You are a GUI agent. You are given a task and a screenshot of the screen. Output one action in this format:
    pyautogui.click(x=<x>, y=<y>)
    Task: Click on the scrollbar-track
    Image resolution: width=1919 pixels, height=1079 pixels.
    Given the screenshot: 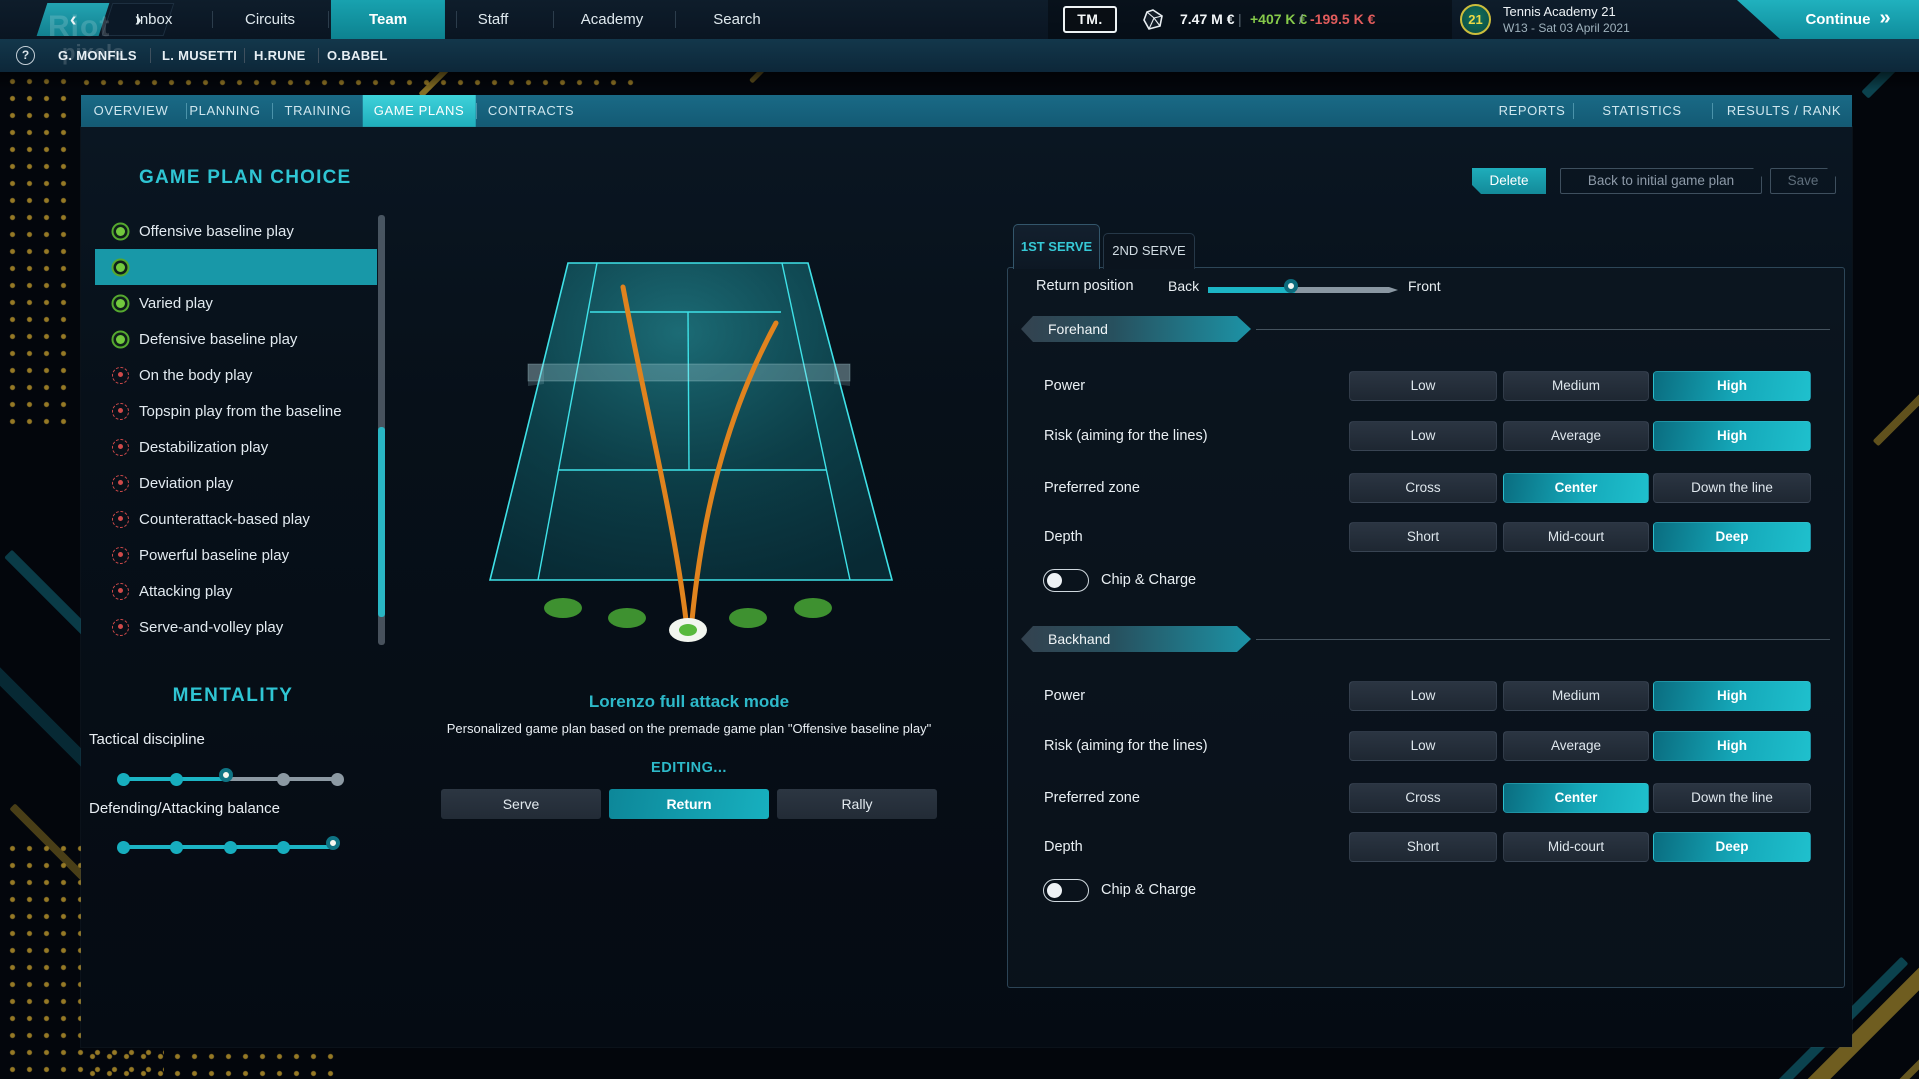 What is the action you would take?
    pyautogui.click(x=381, y=430)
    